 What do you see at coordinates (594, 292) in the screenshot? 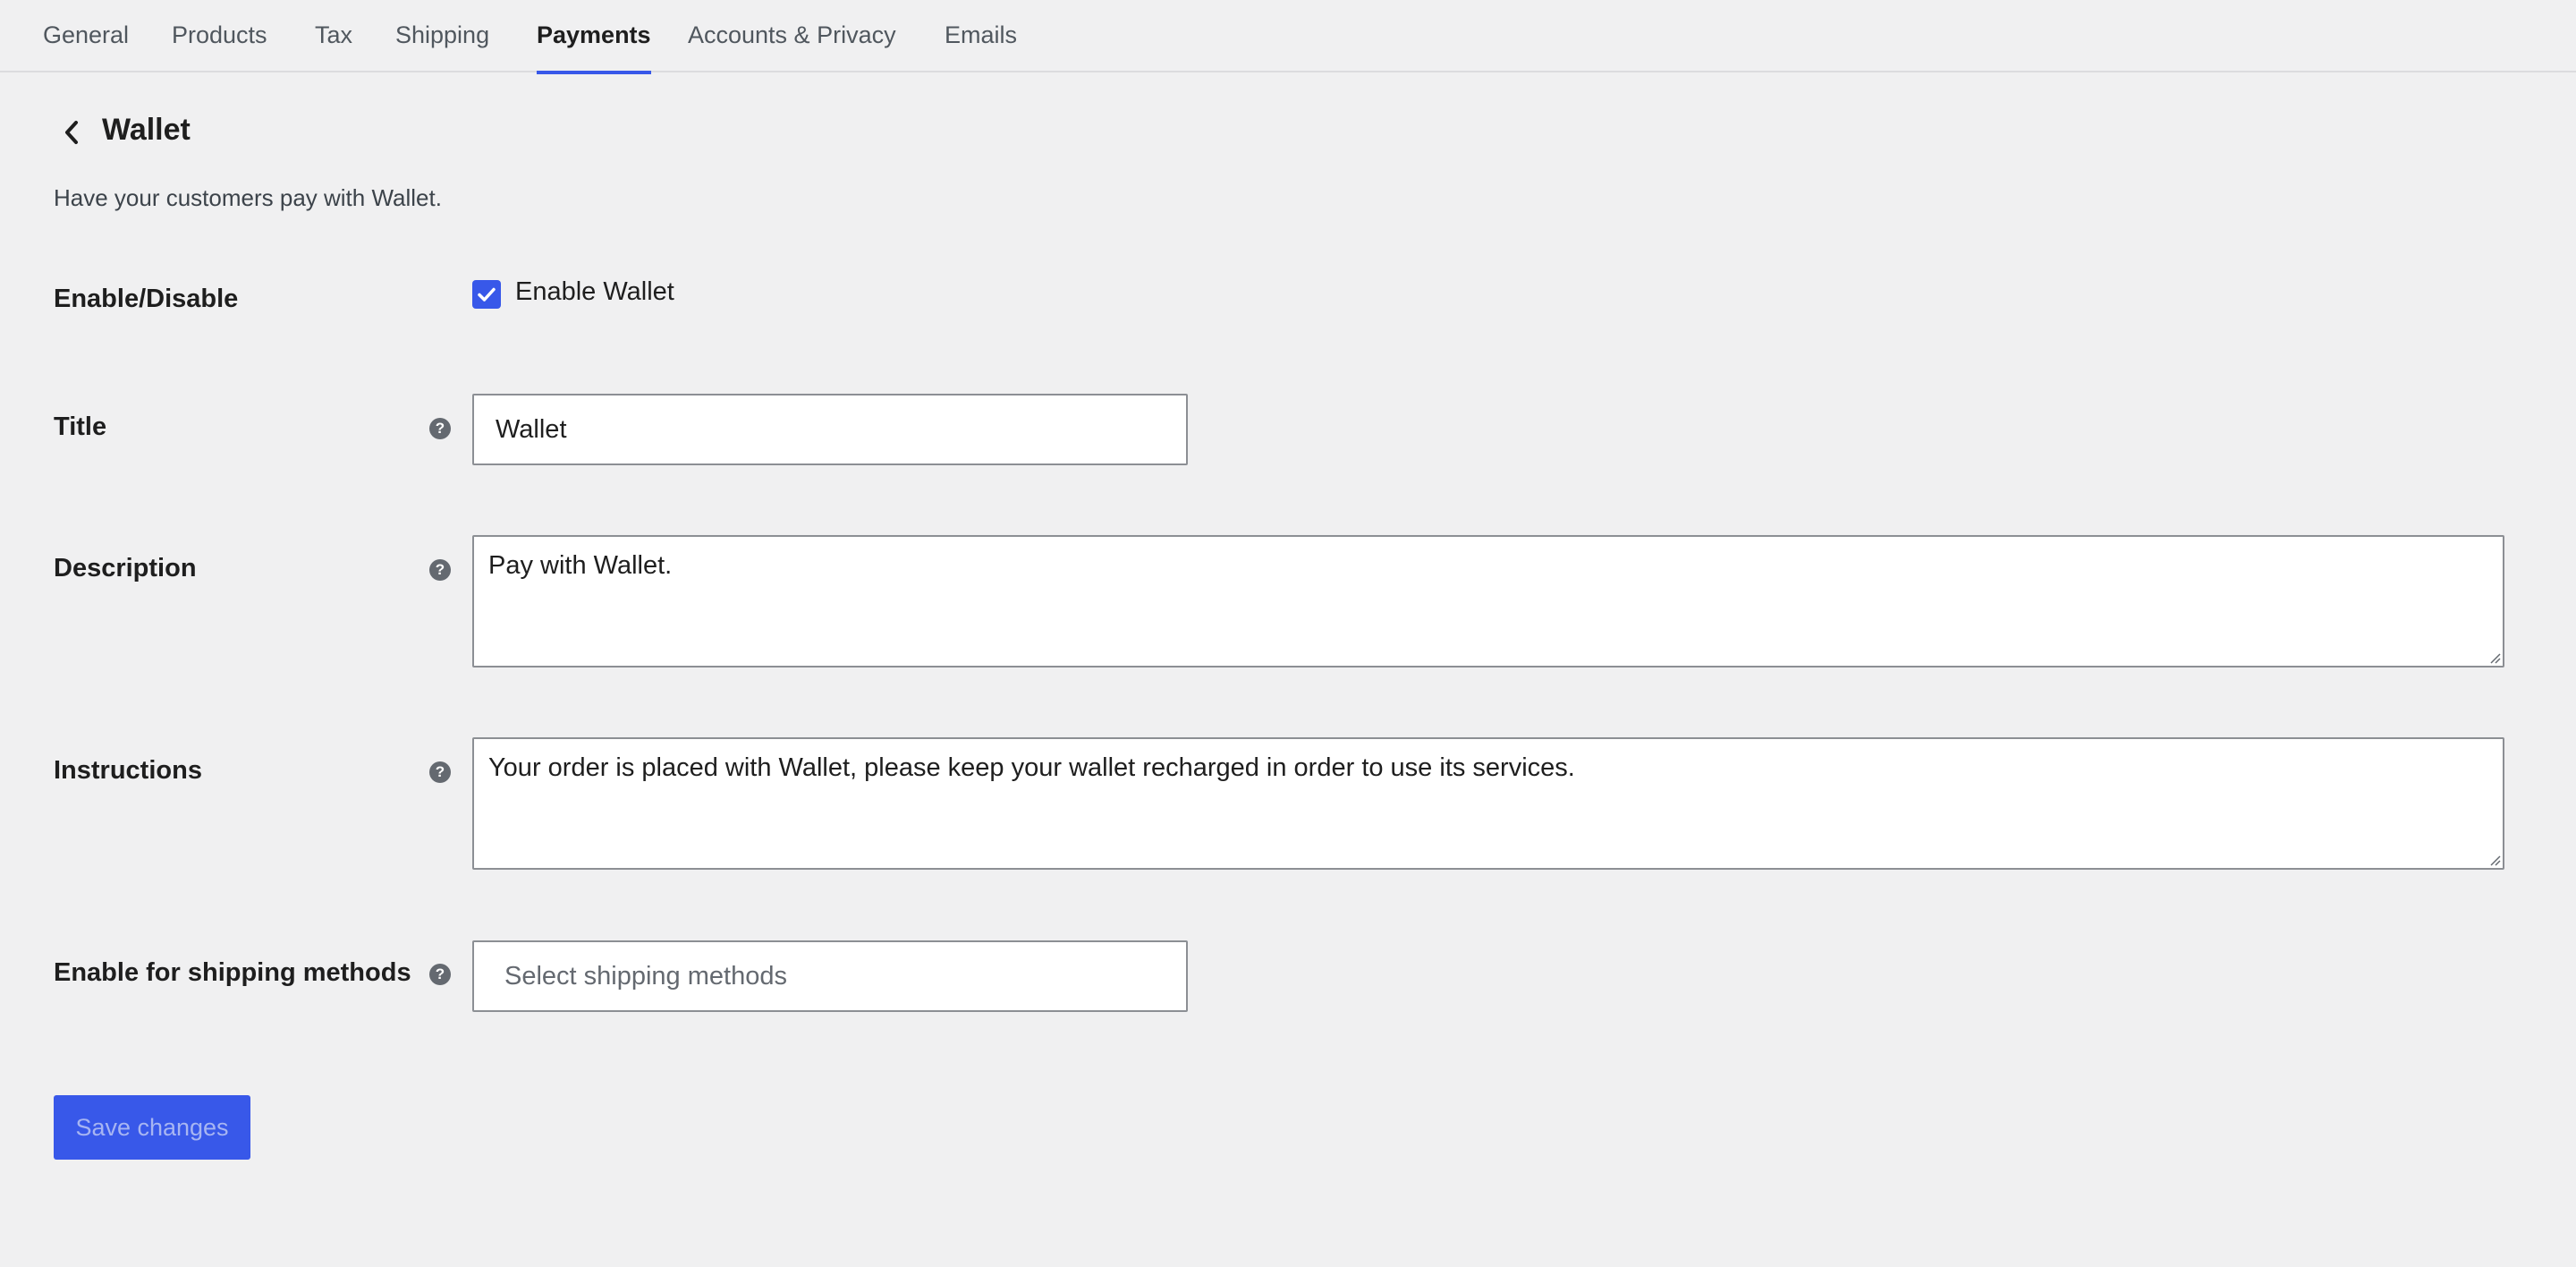
I see `enable-wallet-label: Enable Wallet` at bounding box center [594, 292].